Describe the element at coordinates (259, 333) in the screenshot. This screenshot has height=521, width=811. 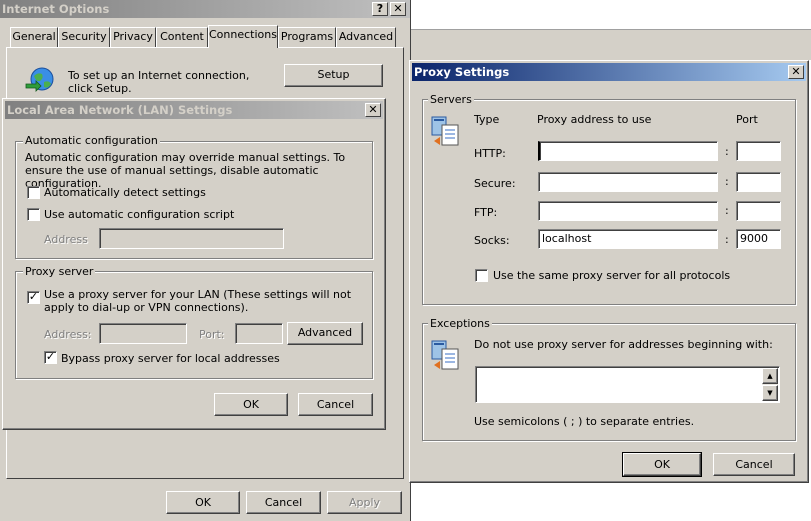
I see `proxy-port-input` at that location.